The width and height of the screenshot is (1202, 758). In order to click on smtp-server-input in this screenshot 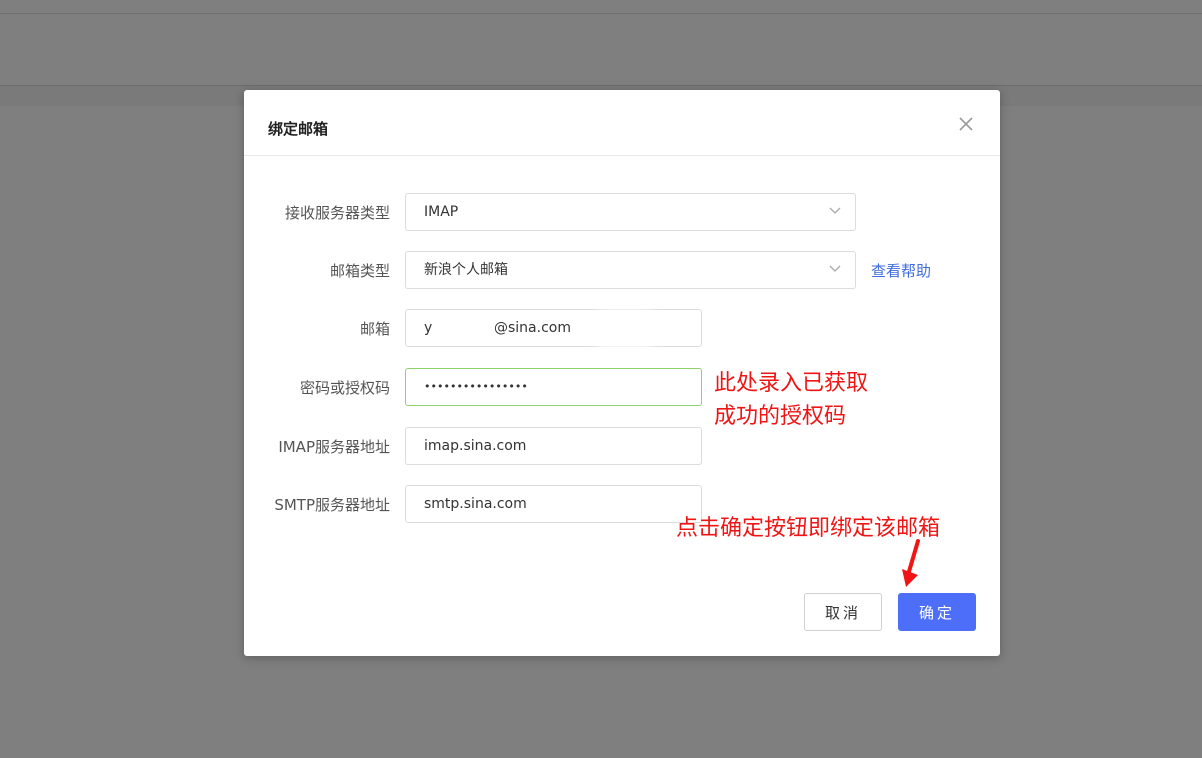, I will do `click(553, 504)`.